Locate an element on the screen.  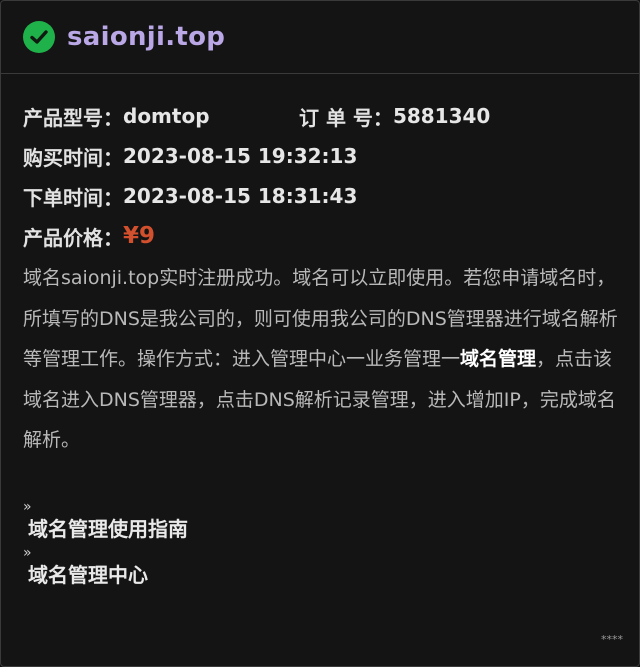
product-value: domtop is located at coordinates (166, 116).